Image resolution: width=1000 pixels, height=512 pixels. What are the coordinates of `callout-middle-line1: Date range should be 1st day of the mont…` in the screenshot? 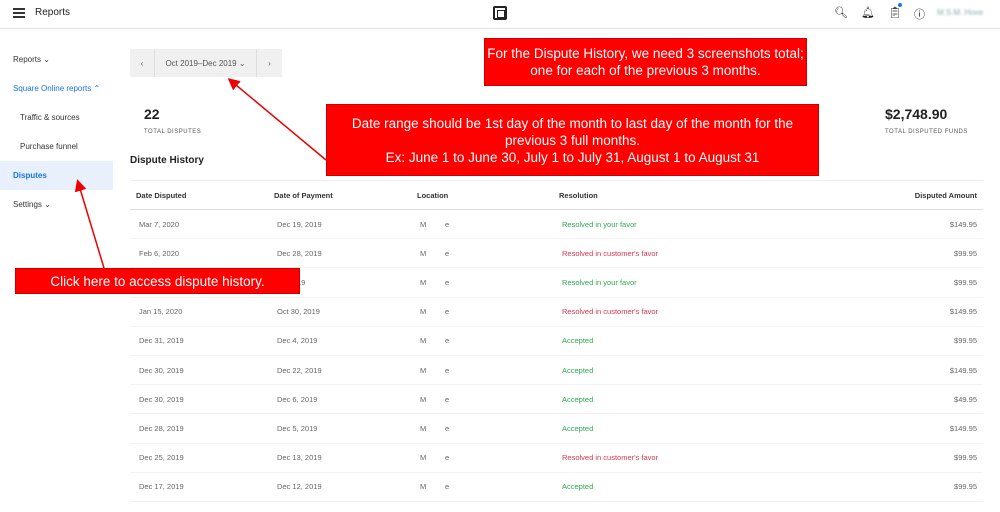 It's located at (572, 131).